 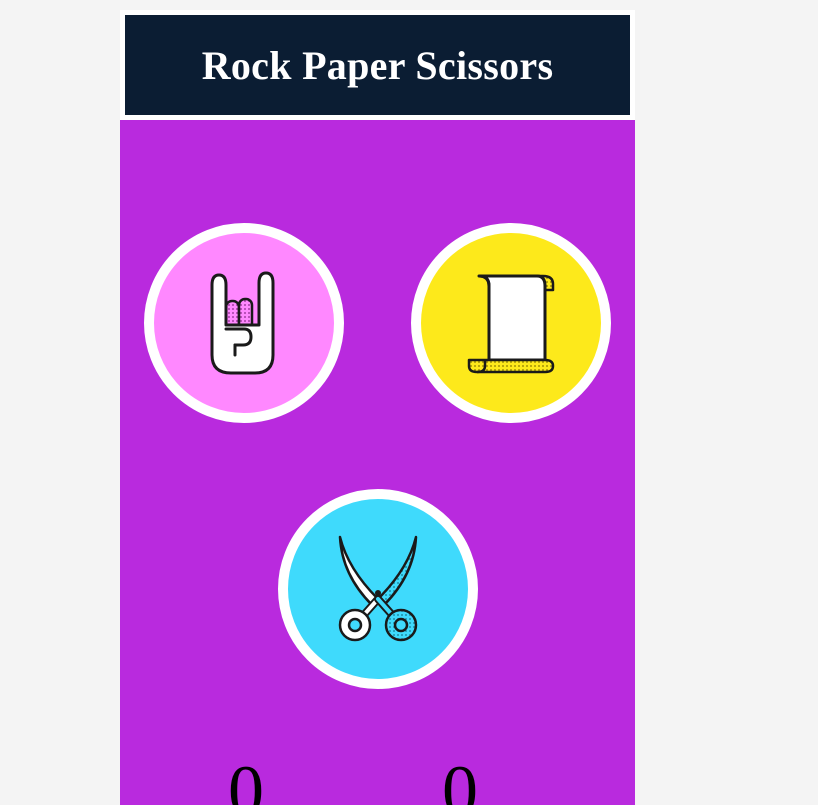 What do you see at coordinates (246, 778) in the screenshot?
I see `player-score: 0` at bounding box center [246, 778].